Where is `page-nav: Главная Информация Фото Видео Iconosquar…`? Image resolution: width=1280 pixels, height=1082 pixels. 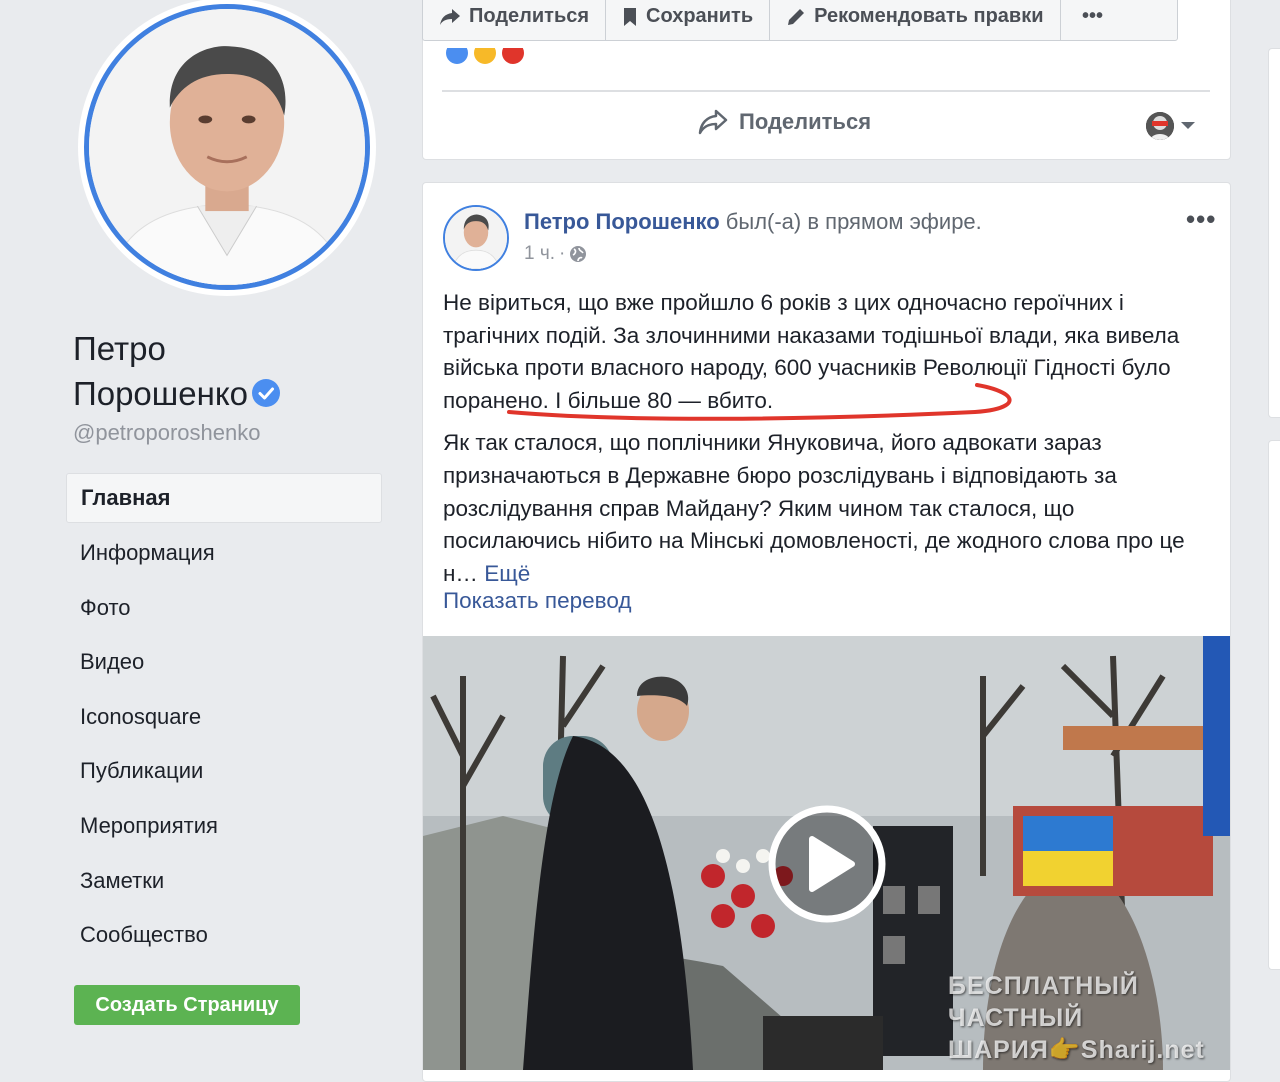
page-nav: Главная Информация Фото Видео Iconosquar… is located at coordinates (224, 718).